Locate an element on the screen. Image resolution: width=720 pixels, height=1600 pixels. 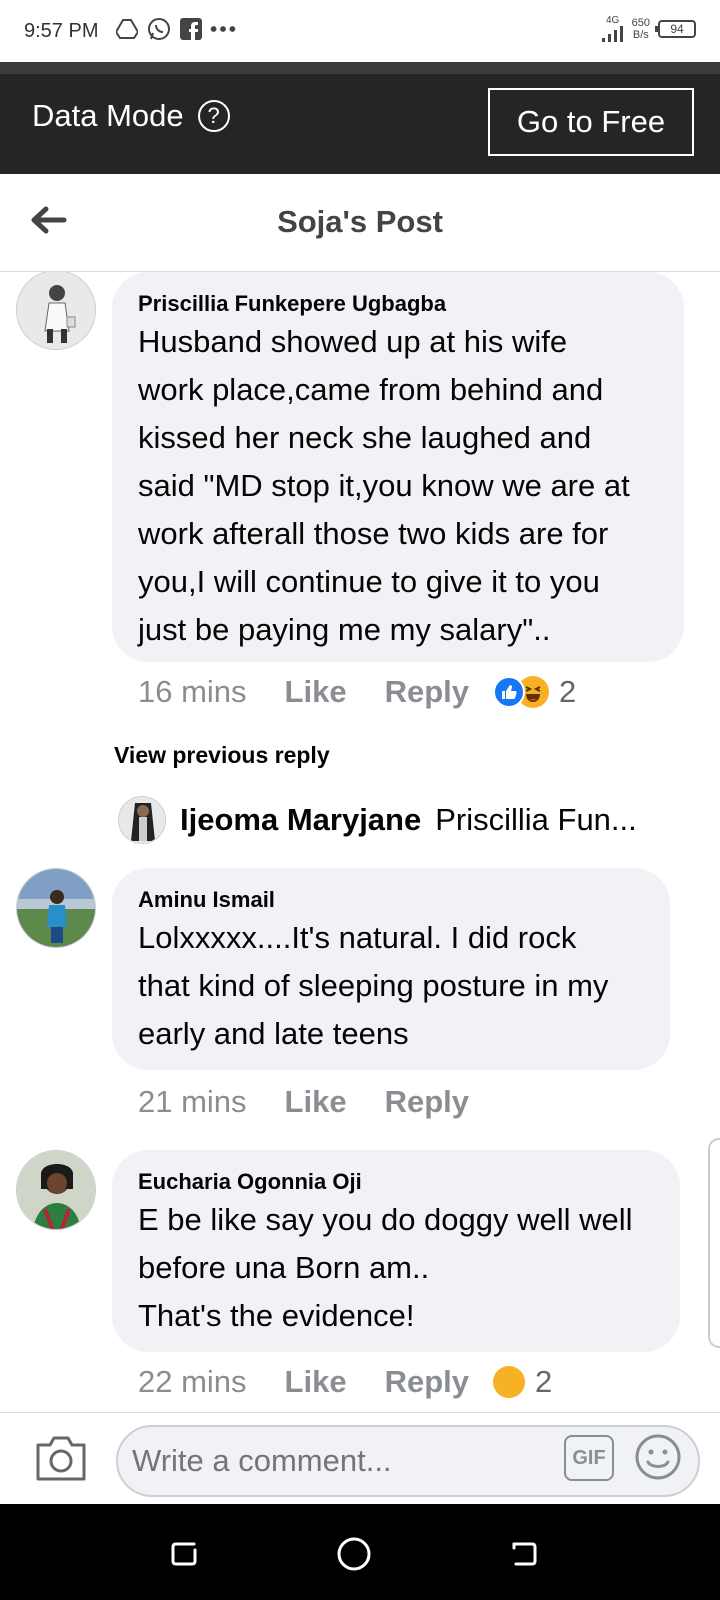
home-icon is located at coordinates (354, 1554).